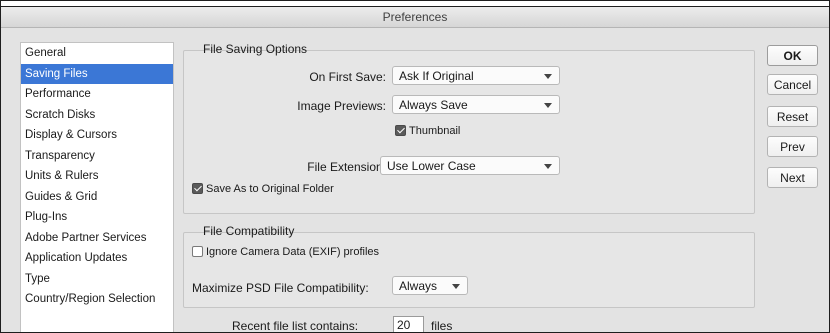  What do you see at coordinates (792, 55) in the screenshot?
I see `ok-button: OK` at bounding box center [792, 55].